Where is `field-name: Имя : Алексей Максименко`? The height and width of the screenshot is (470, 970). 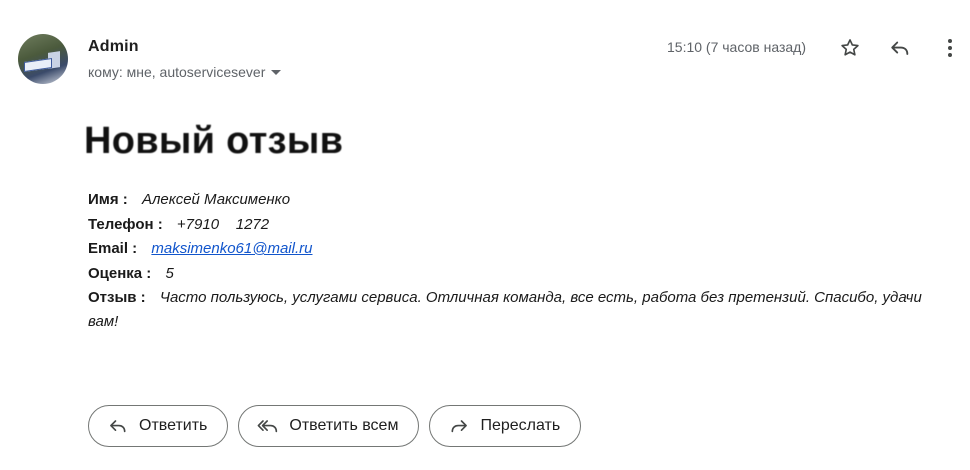
field-name: Имя : Алексей Максименко is located at coordinates (521, 200).